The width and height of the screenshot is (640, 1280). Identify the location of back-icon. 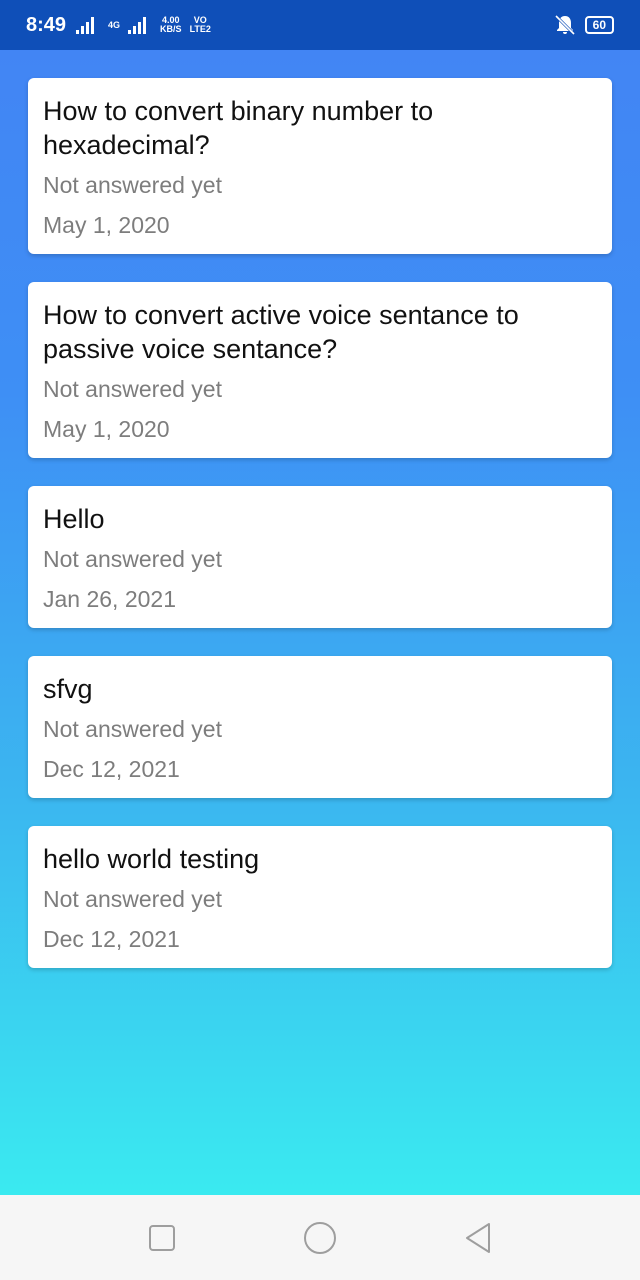
(478, 1237).